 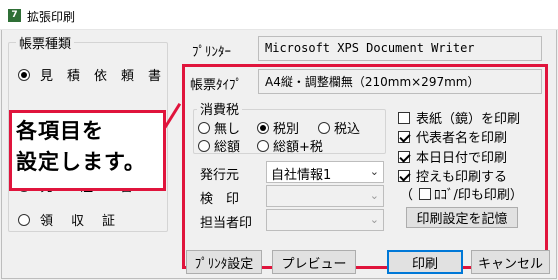 What do you see at coordinates (220, 108) in the screenshot?
I see `tax-legend: 消費税` at bounding box center [220, 108].